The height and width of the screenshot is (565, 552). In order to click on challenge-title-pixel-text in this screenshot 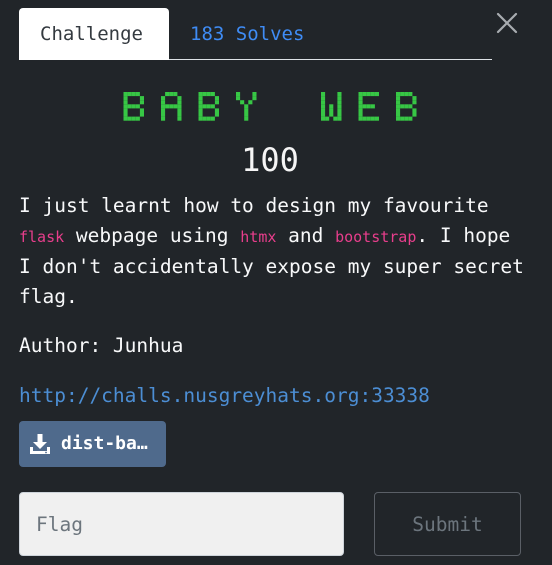, I will do `click(270, 106)`.